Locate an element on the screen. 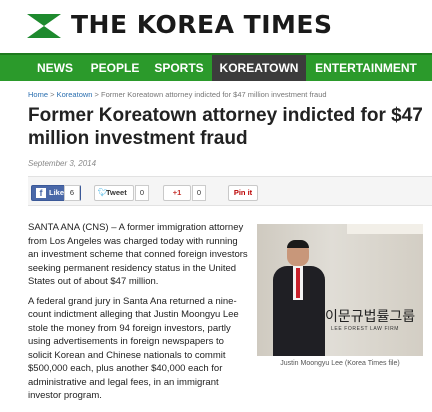  nav-sports: SPORTS is located at coordinates (179, 68).